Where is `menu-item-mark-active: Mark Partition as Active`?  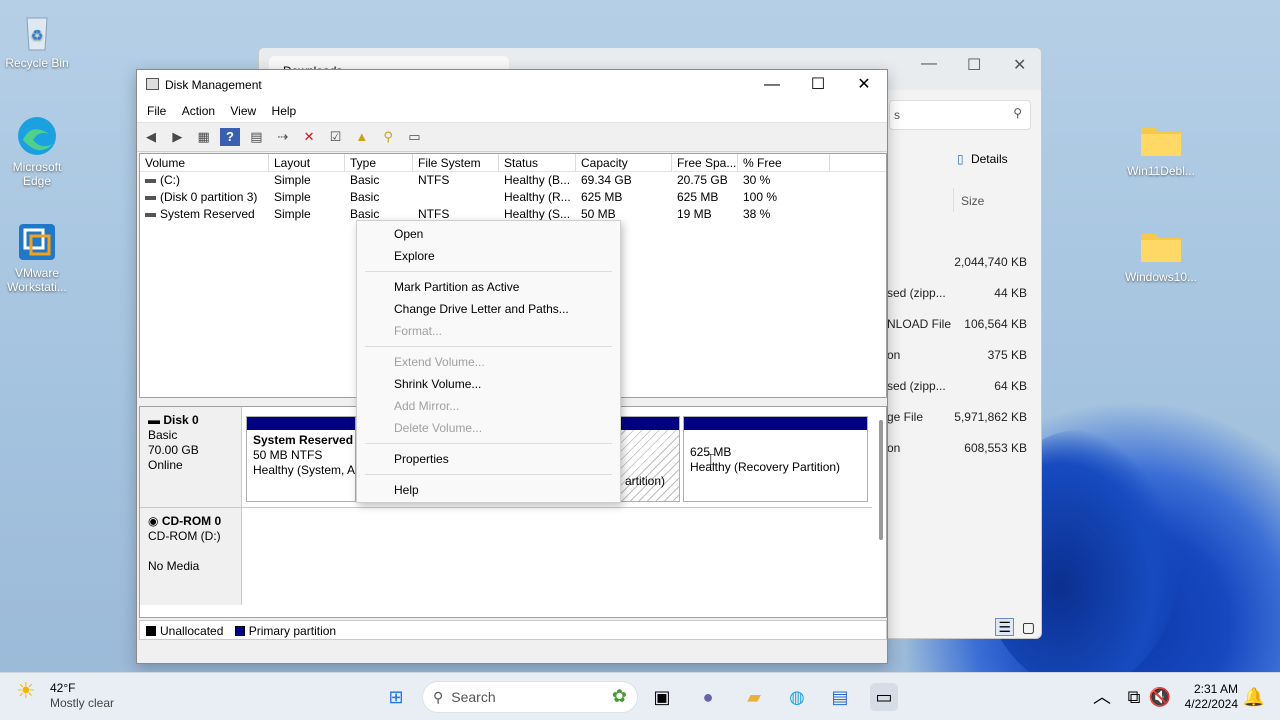
menu-item-mark-active: Mark Partition as Active is located at coordinates (456, 287).